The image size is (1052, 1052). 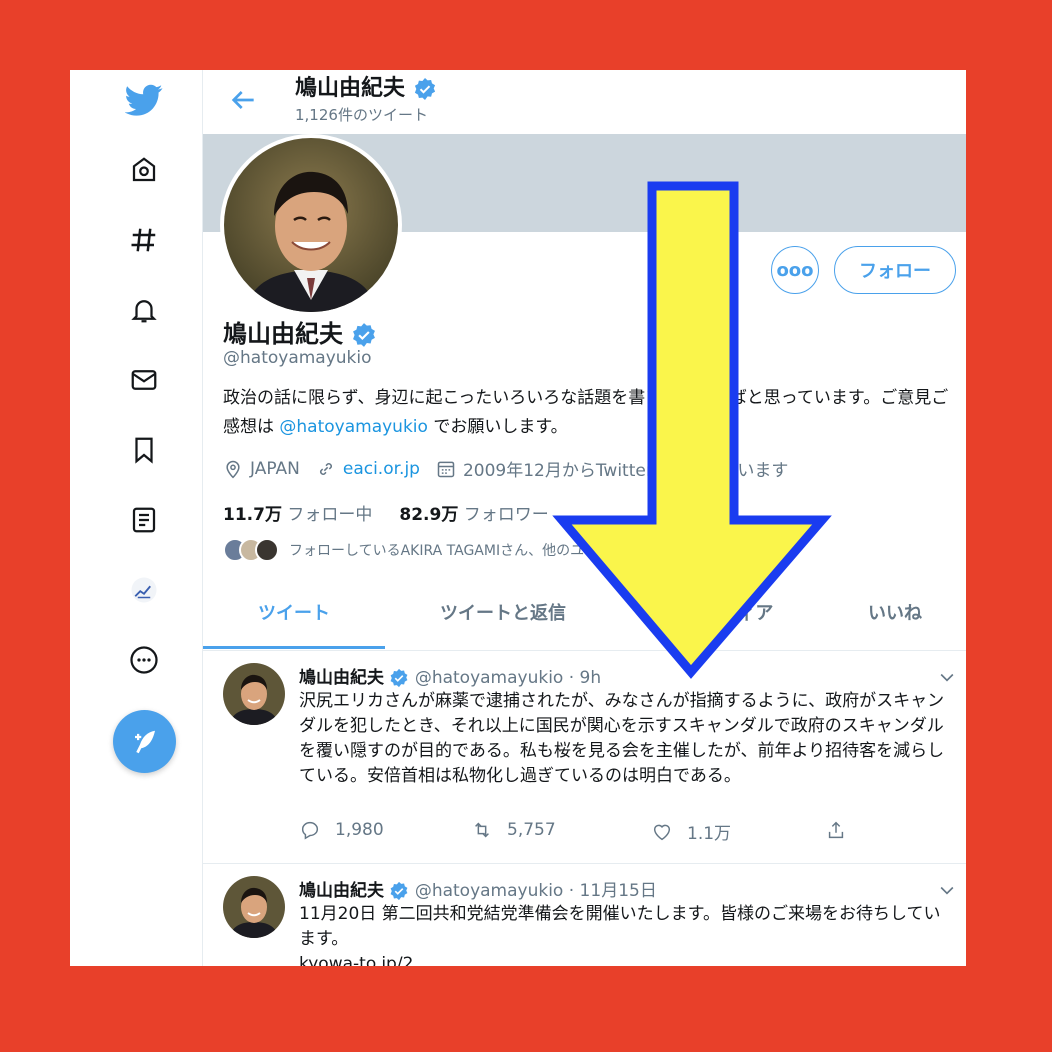 I want to click on sidebar, so click(x=136, y=518).